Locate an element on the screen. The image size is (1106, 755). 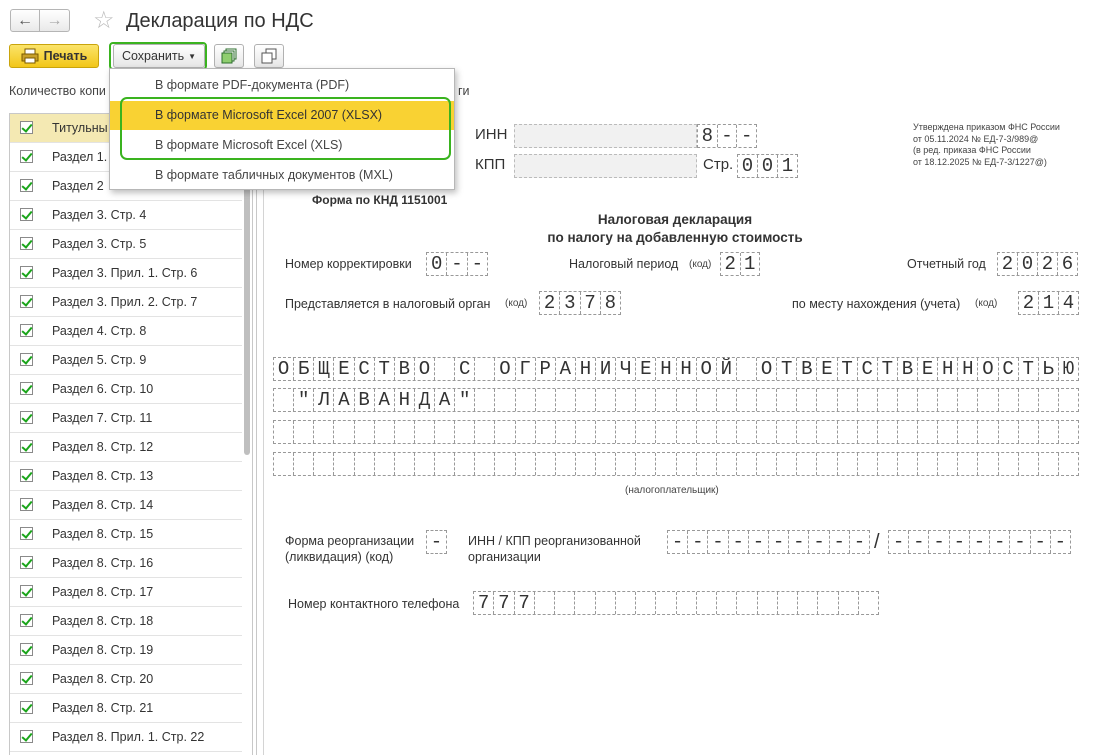
copy-all-button is located at coordinates (229, 56).